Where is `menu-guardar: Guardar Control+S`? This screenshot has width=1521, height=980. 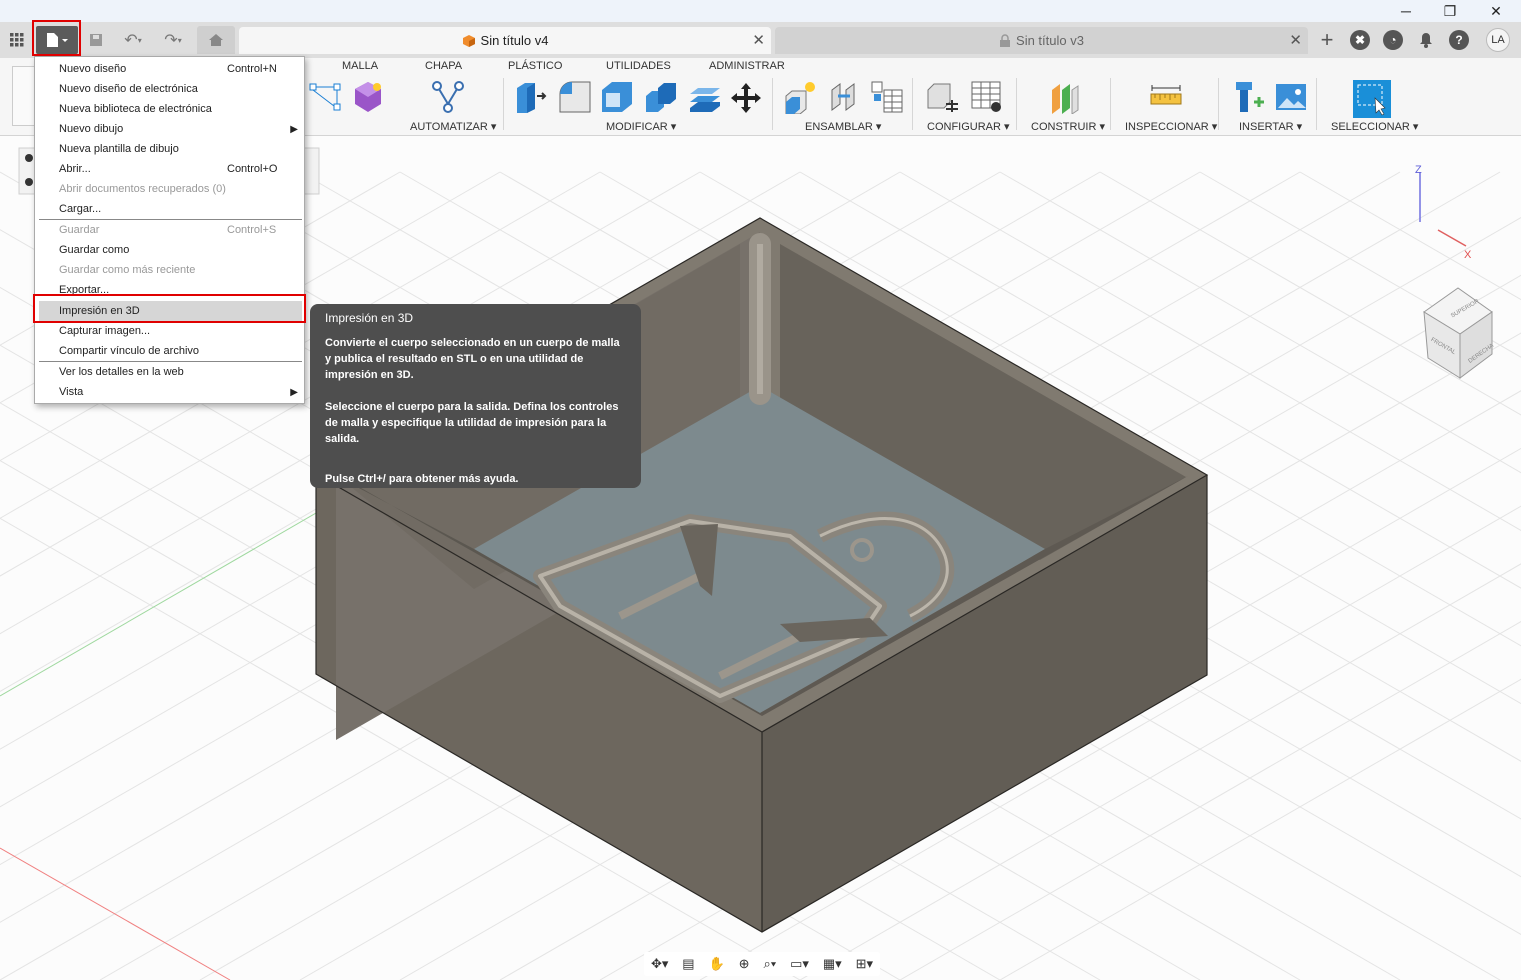 menu-guardar: Guardar Control+S is located at coordinates (168, 230).